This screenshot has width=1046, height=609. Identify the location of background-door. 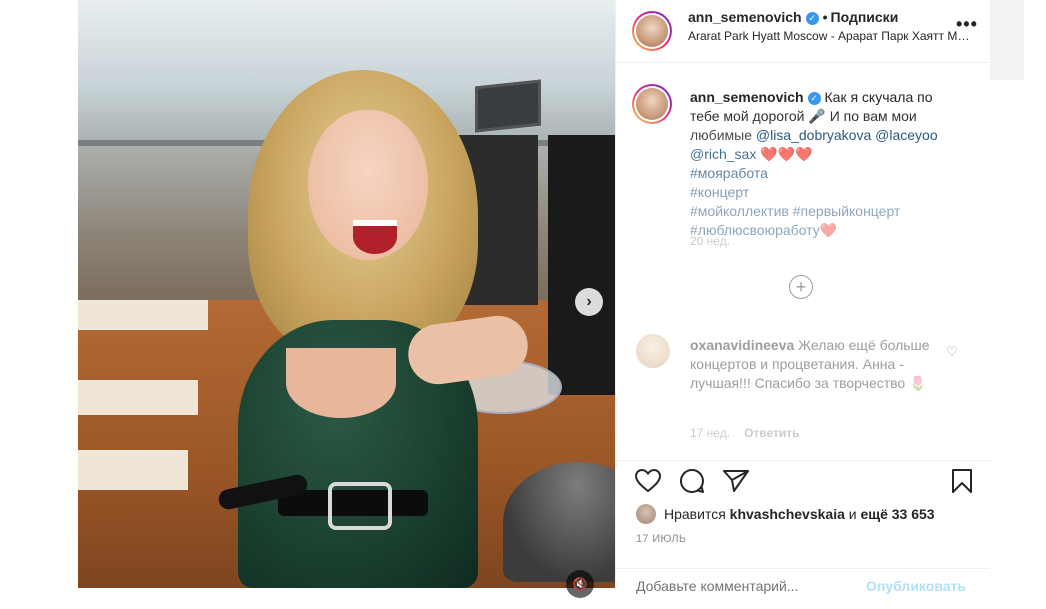
(581, 265).